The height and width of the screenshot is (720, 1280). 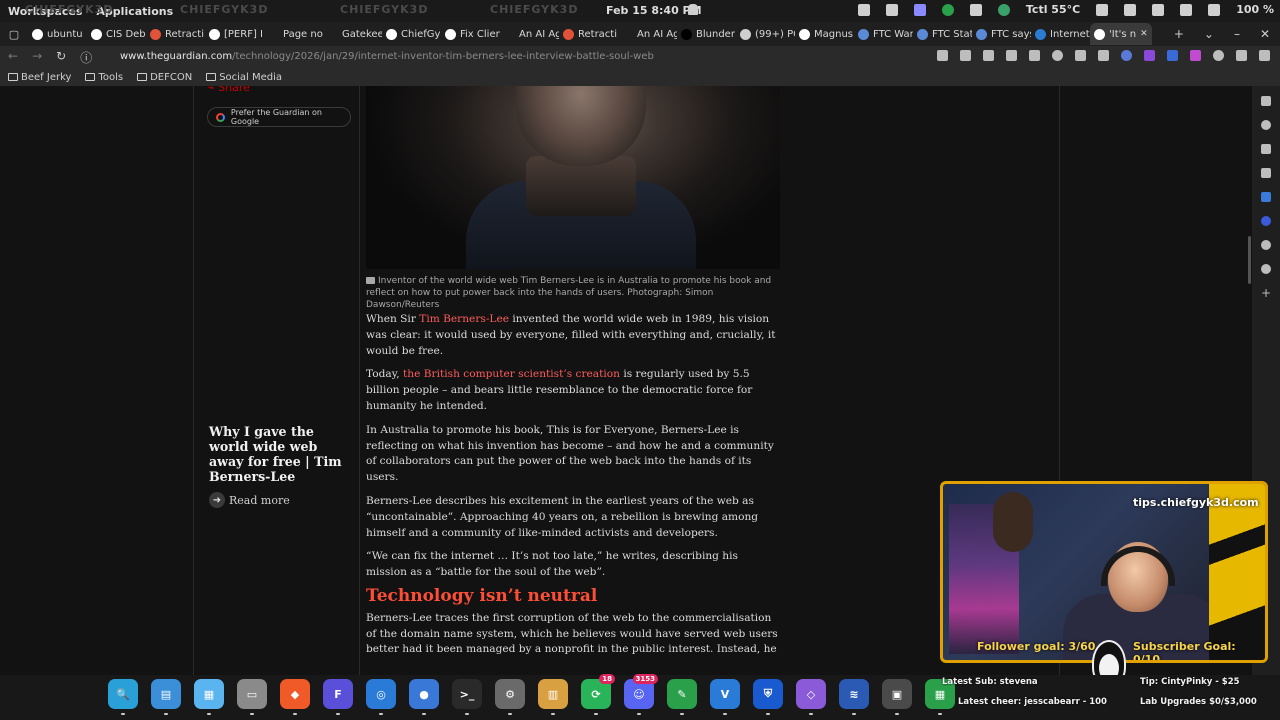 What do you see at coordinates (854, 697) in the screenshot?
I see `audio-app-icon: ≋` at bounding box center [854, 697].